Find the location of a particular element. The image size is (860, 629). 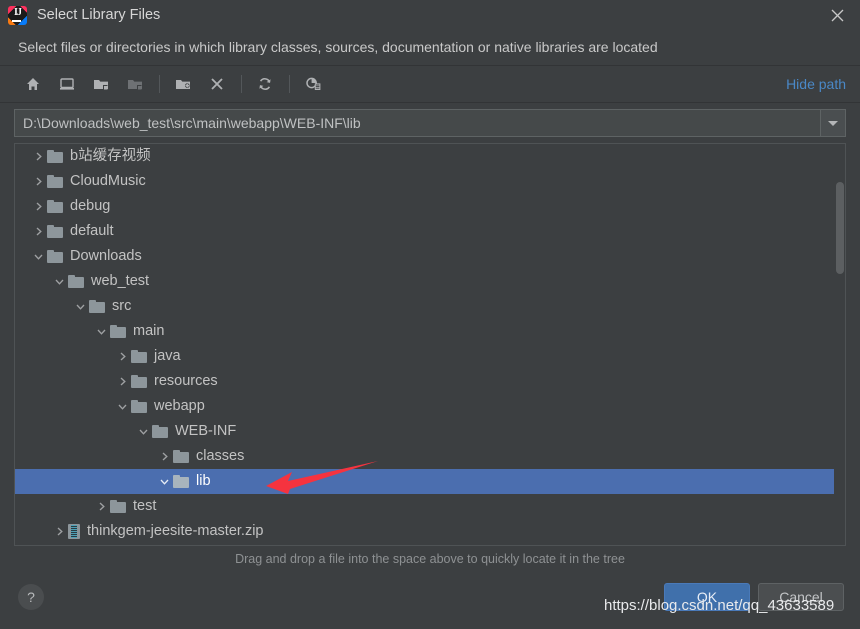

tree-row: test is located at coordinates (430, 506).